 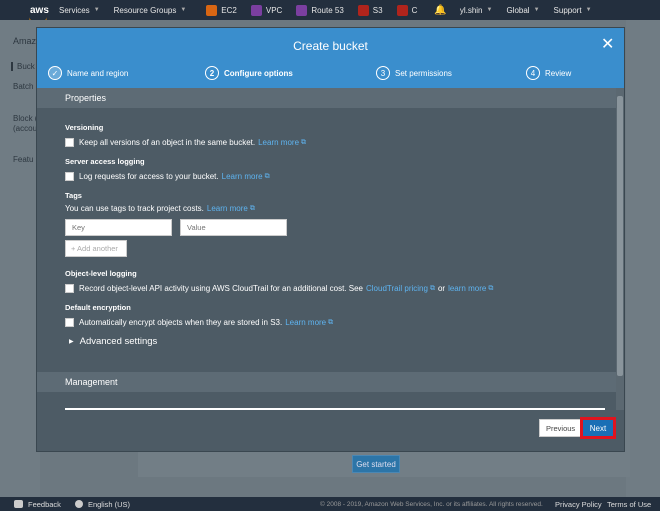 I want to click on server-access-logging-learn-more-link: Learn more, so click(x=242, y=176).